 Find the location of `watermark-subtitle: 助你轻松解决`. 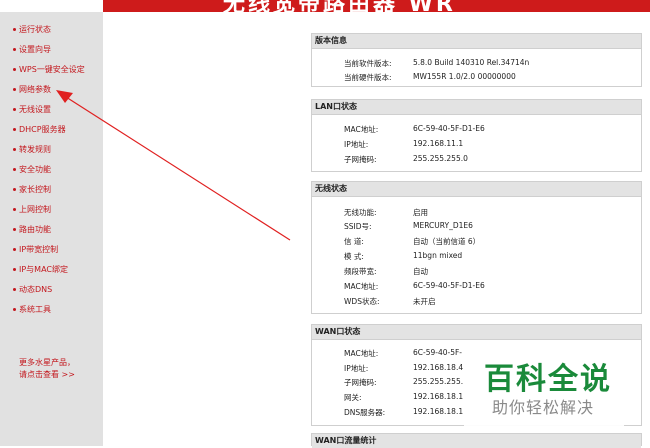

watermark-subtitle: 助你轻松解决 is located at coordinates (543, 407).